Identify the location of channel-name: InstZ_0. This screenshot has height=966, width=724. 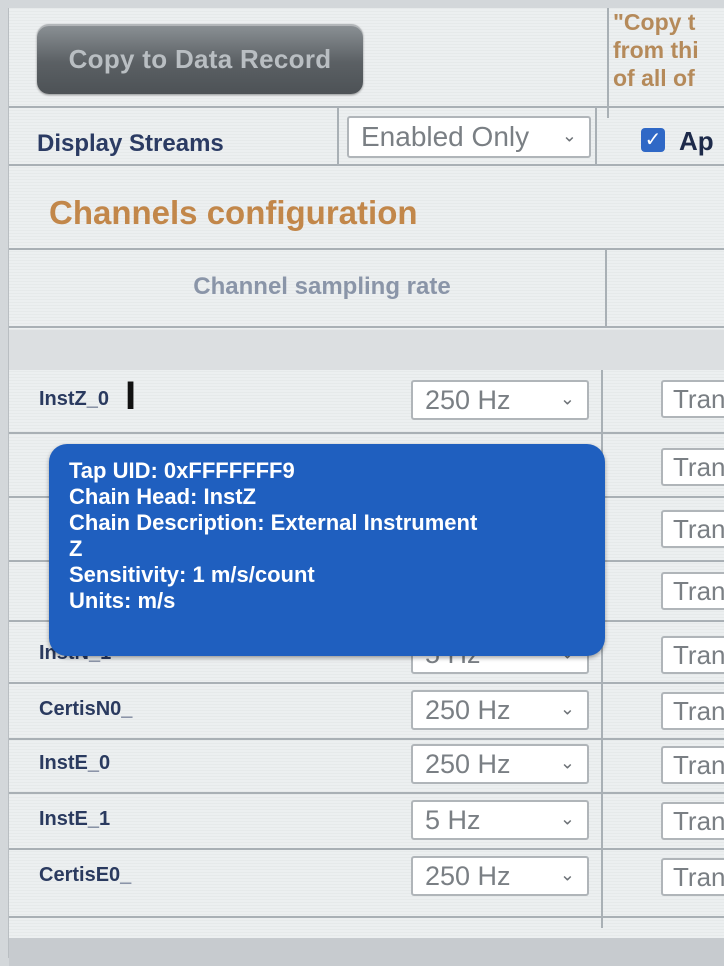
(74, 399).